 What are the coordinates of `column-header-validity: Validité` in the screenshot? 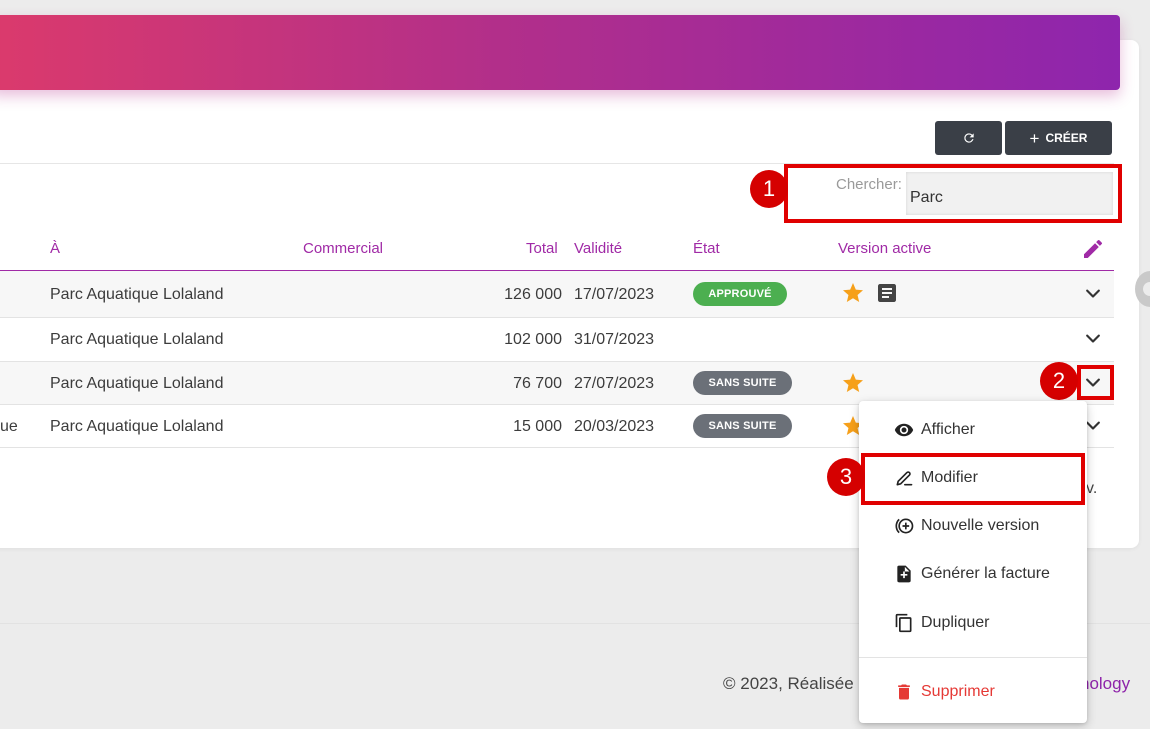 It's located at (598, 248).